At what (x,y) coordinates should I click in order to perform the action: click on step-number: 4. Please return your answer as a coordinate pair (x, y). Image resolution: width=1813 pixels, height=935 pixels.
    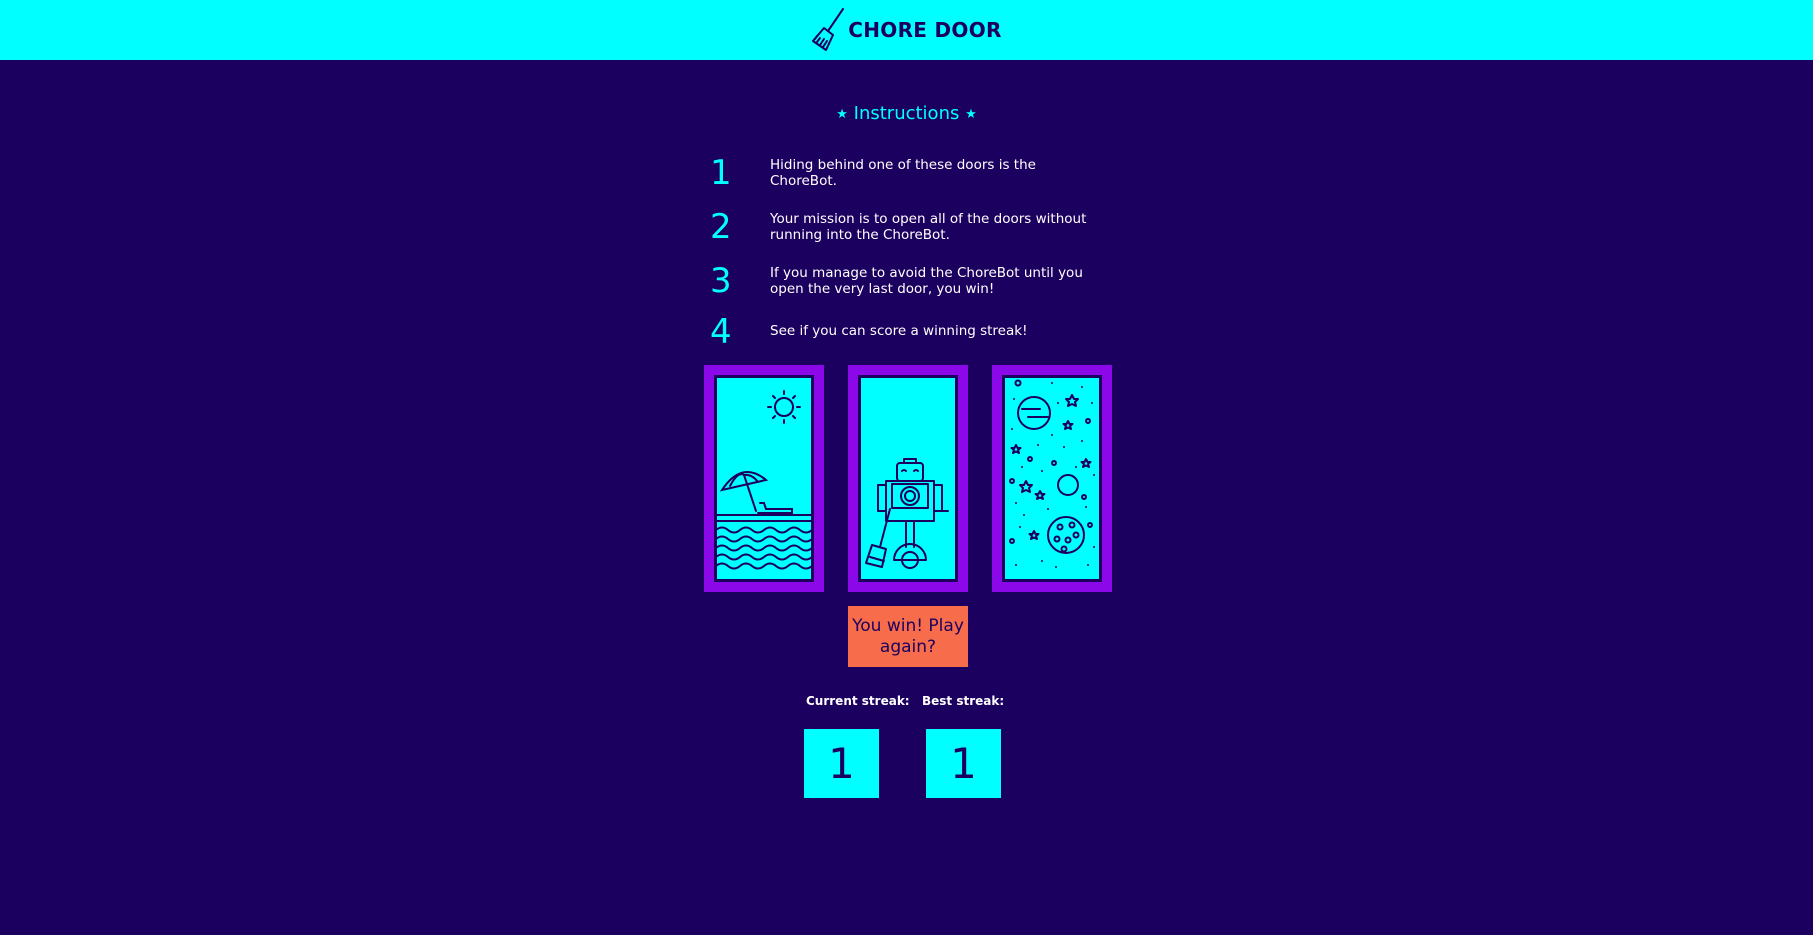
    Looking at the image, I should click on (721, 332).